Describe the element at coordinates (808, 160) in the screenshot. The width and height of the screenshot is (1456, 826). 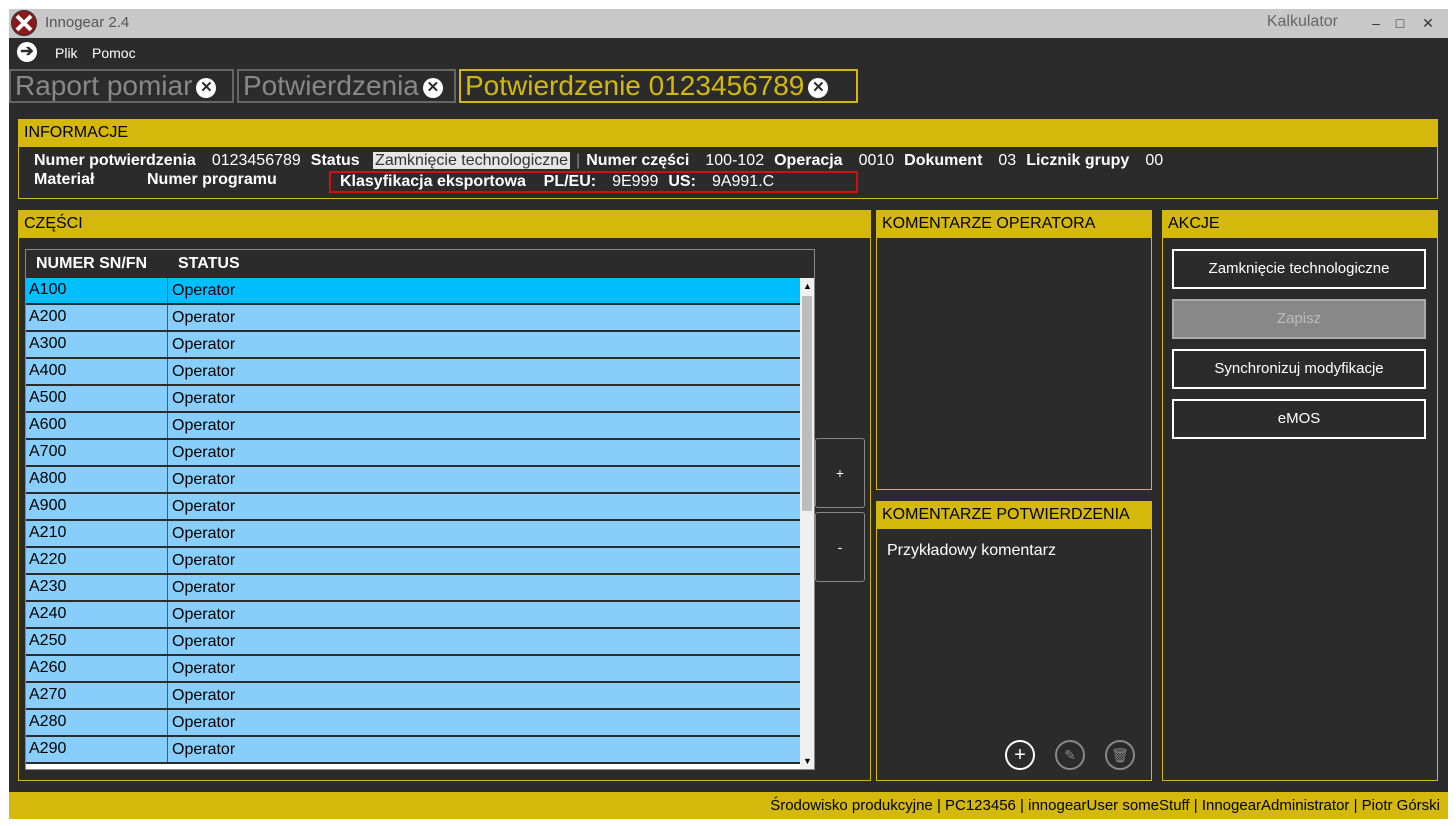
I see `operacja-label: Operacja` at that location.